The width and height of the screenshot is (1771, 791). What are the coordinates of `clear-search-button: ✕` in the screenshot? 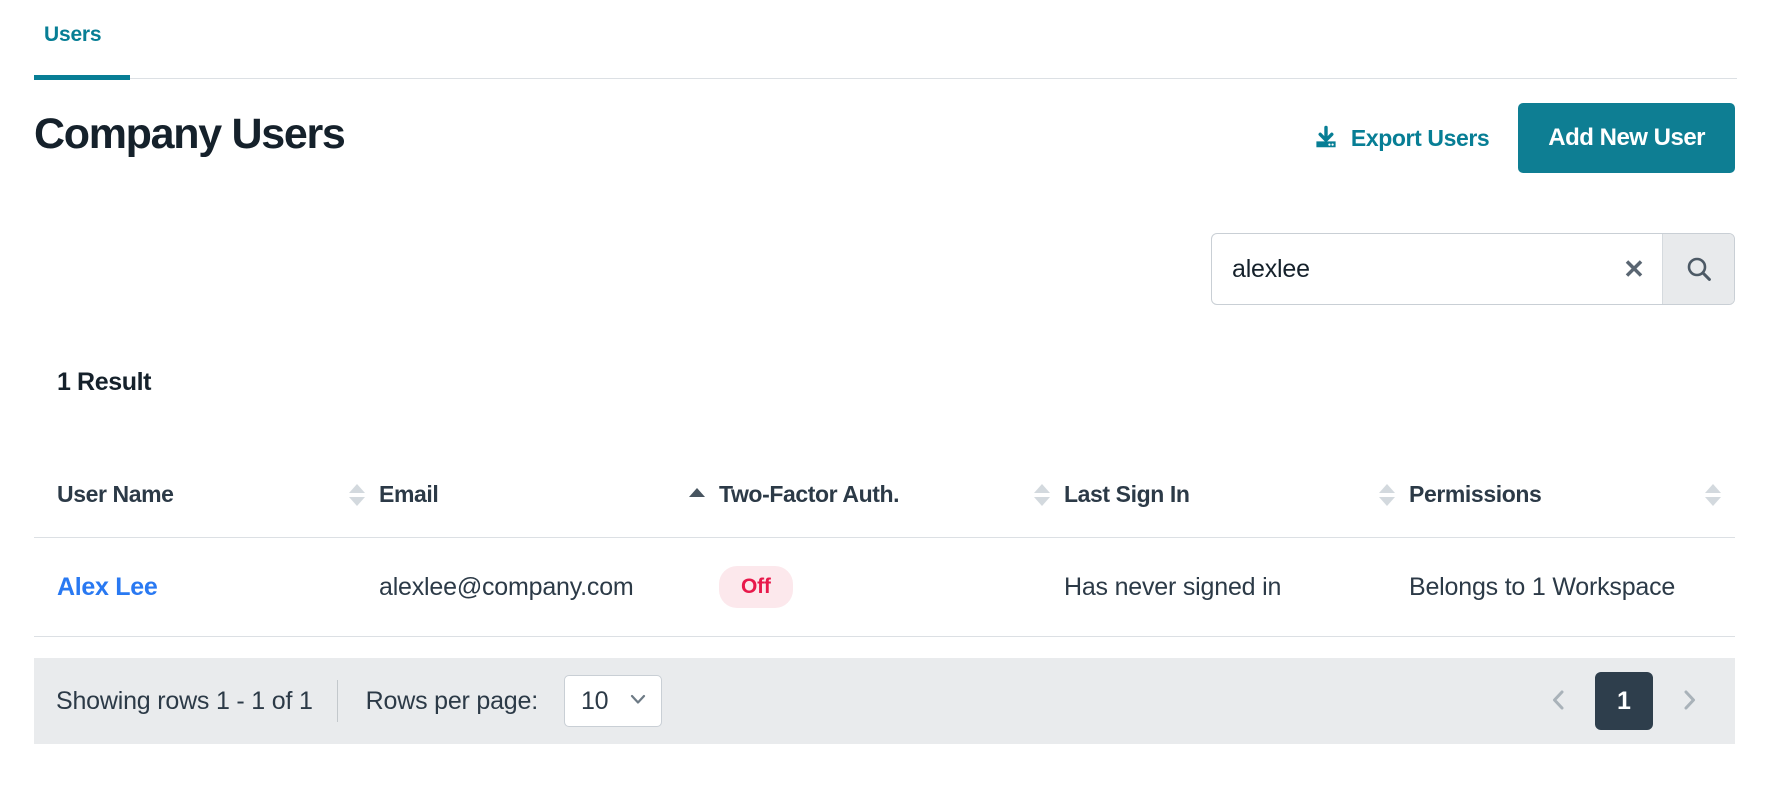 It's located at (1634, 269).